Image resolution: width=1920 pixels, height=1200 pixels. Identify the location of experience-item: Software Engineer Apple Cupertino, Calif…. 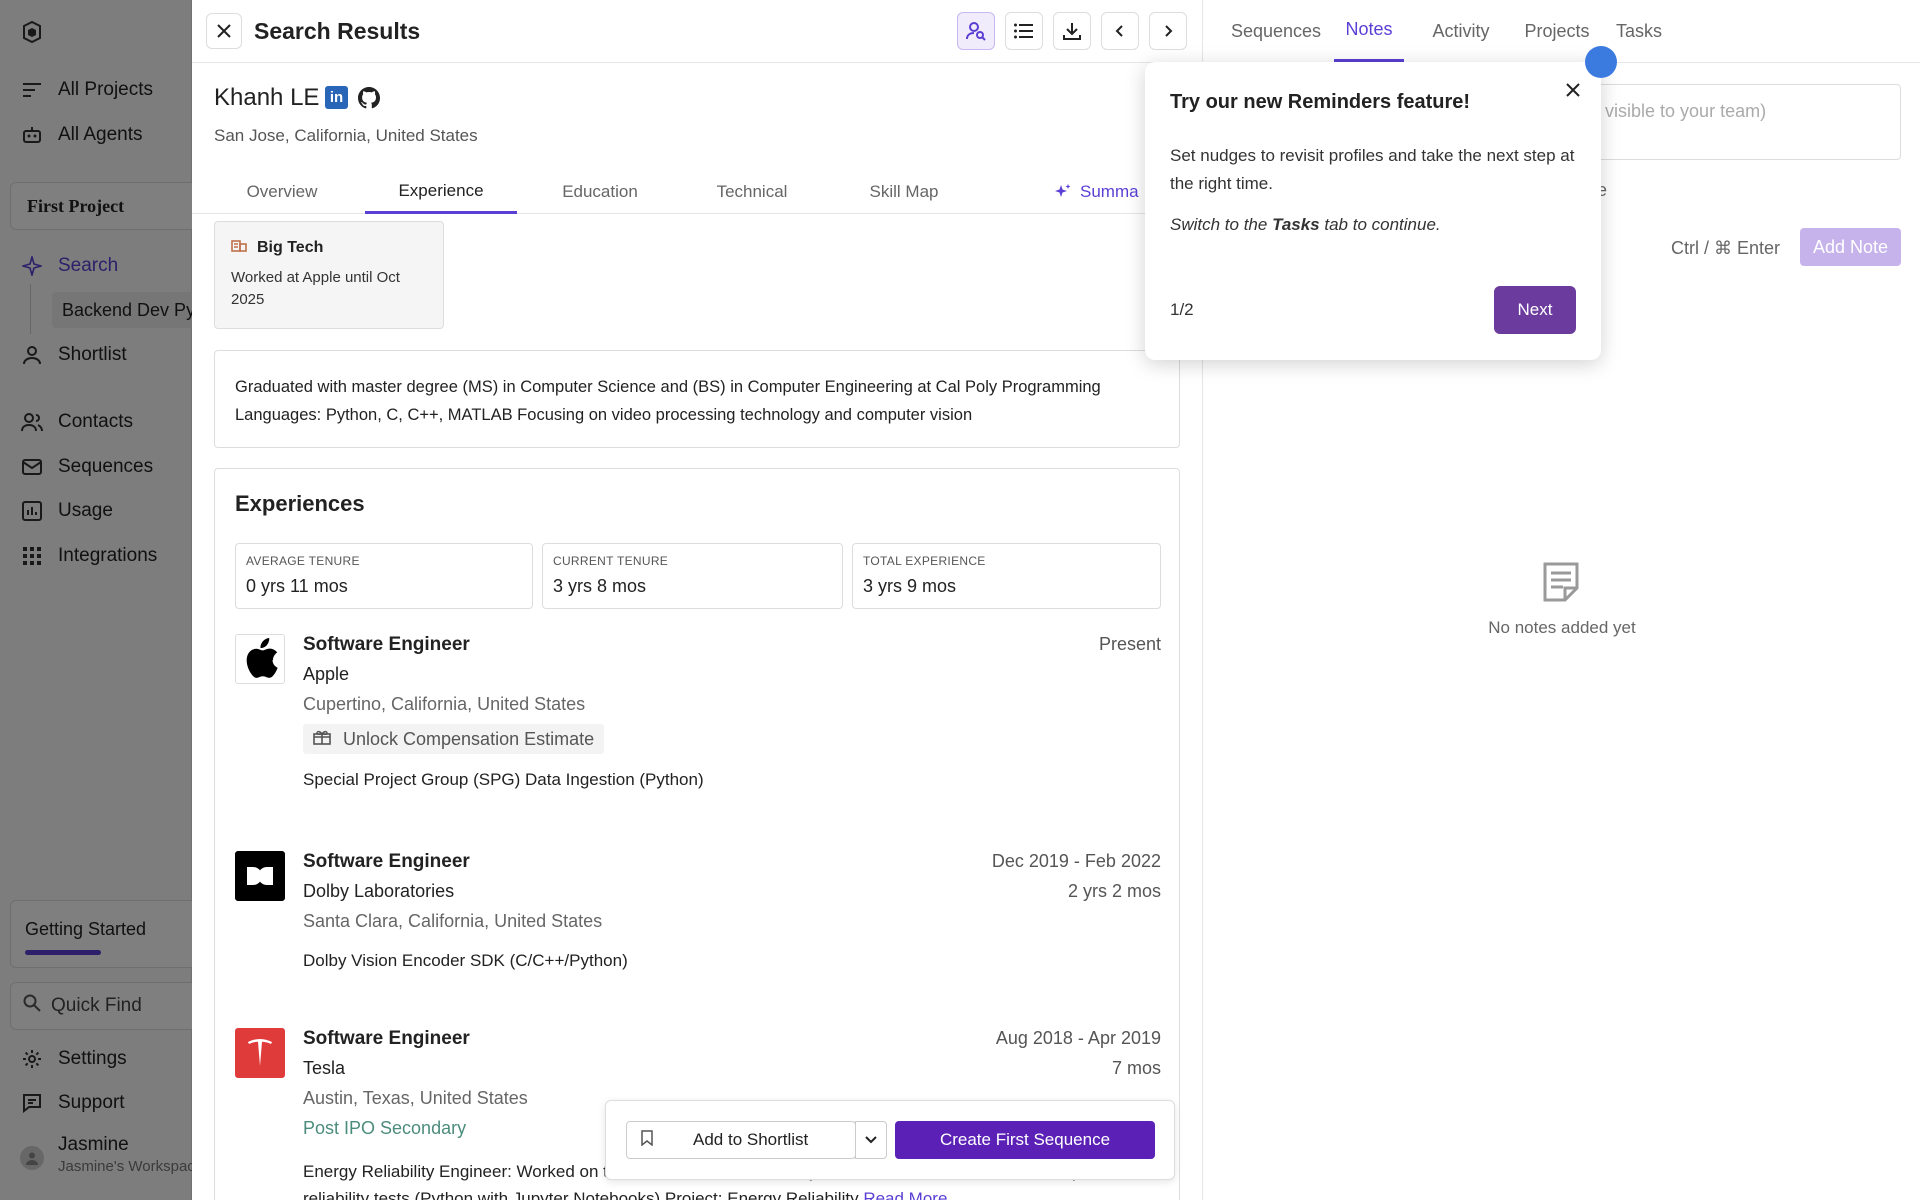
(698, 724).